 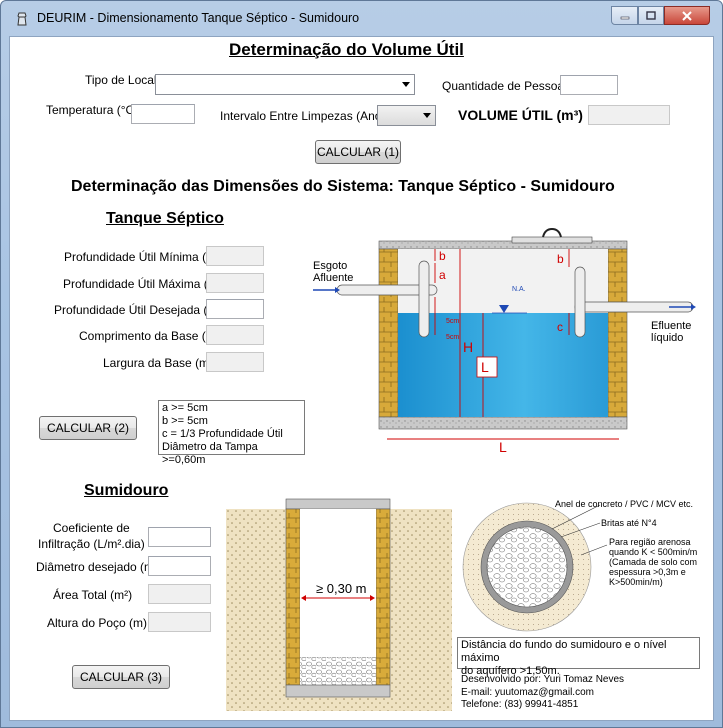 What do you see at coordinates (179, 566) in the screenshot?
I see `diametro-input` at bounding box center [179, 566].